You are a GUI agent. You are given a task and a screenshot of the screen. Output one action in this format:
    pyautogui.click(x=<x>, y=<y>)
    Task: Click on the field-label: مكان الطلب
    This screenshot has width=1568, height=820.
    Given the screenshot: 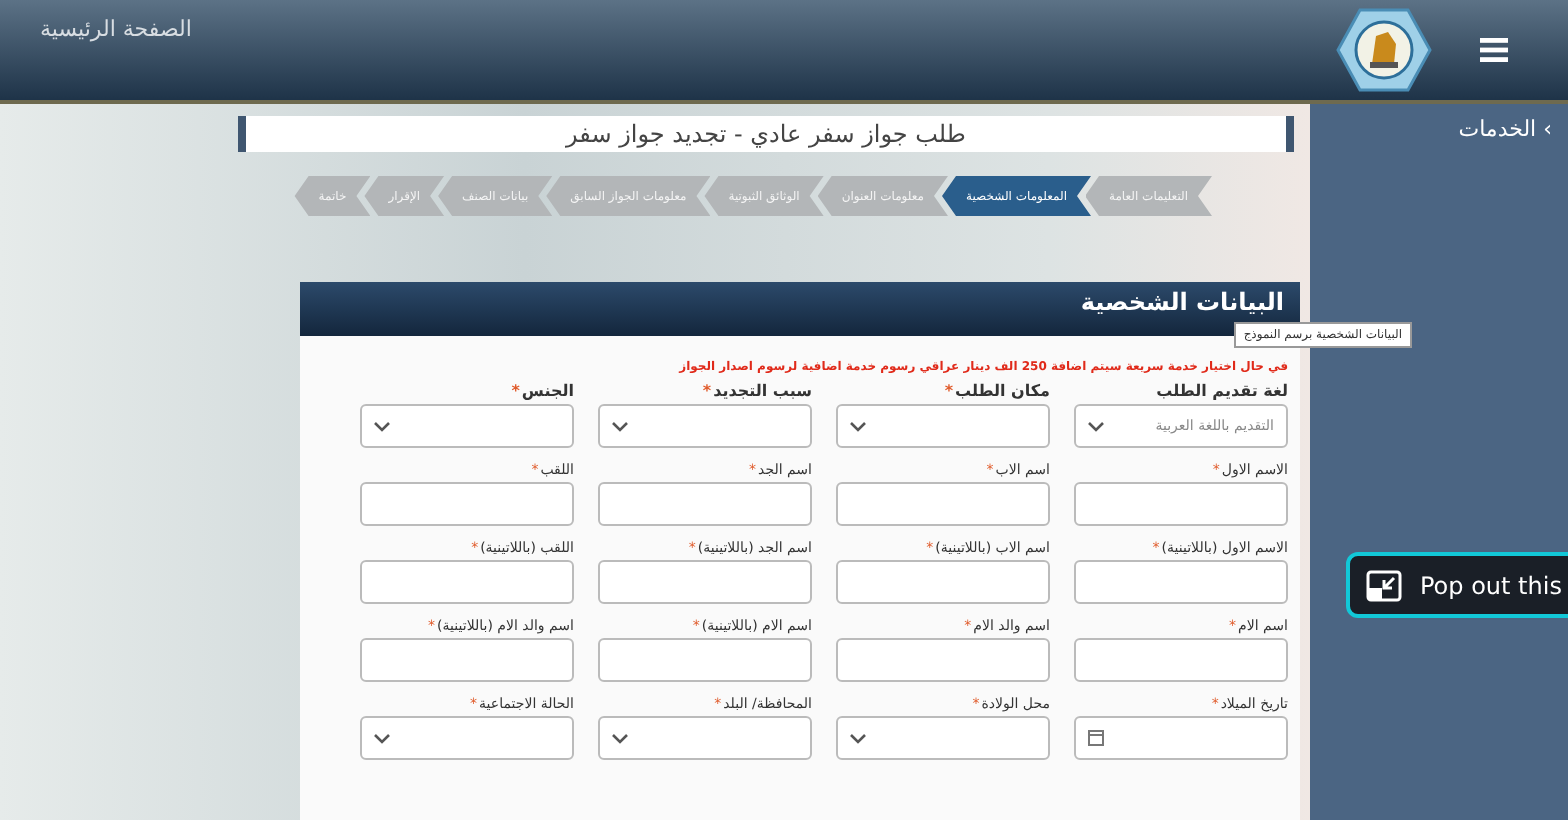 What is the action you would take?
    pyautogui.click(x=1002, y=391)
    